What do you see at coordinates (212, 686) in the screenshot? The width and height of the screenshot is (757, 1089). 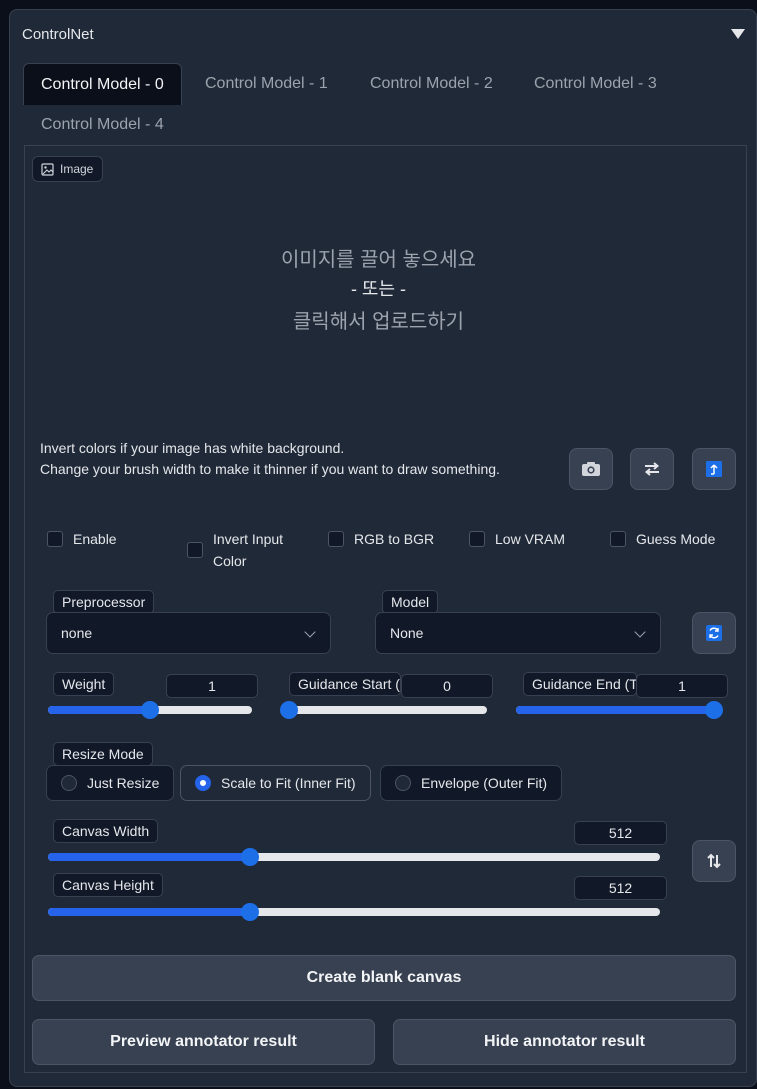 I see `weight-number-input: 1` at bounding box center [212, 686].